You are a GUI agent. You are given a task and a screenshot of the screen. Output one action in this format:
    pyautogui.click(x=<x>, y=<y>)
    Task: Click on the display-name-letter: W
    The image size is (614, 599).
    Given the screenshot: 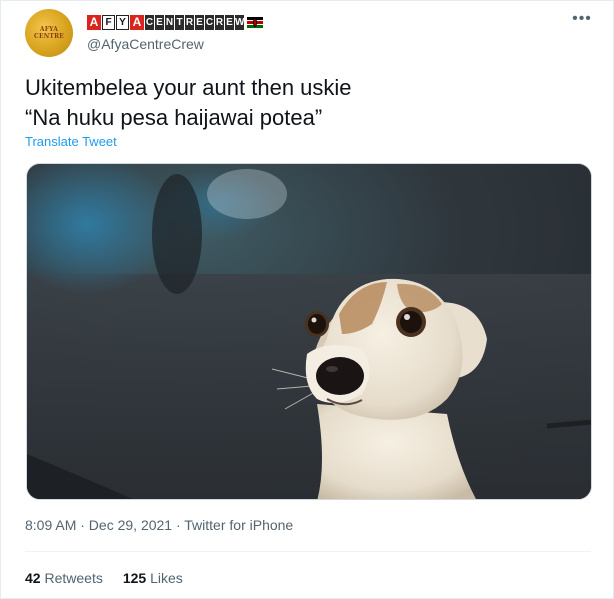 What is the action you would take?
    pyautogui.click(x=240, y=22)
    